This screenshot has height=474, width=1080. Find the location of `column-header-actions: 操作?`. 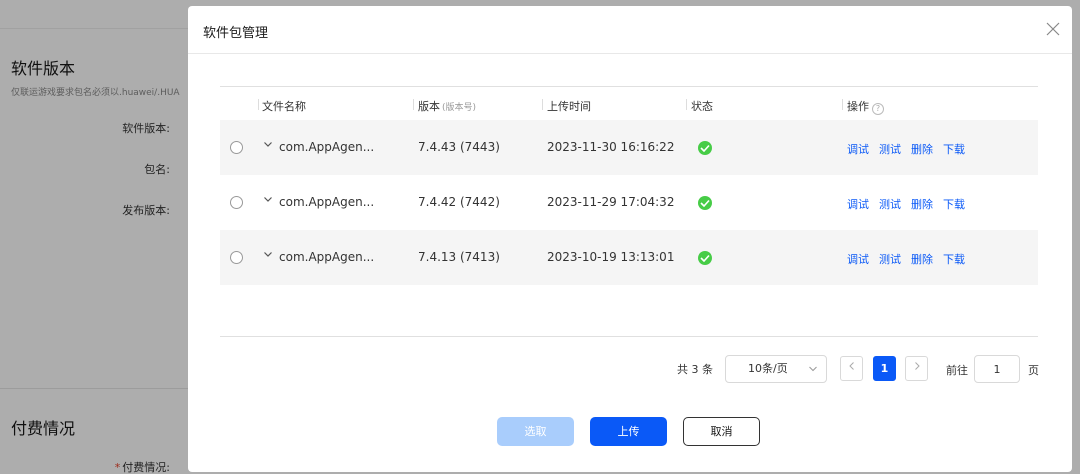

column-header-actions: 操作? is located at coordinates (865, 106).